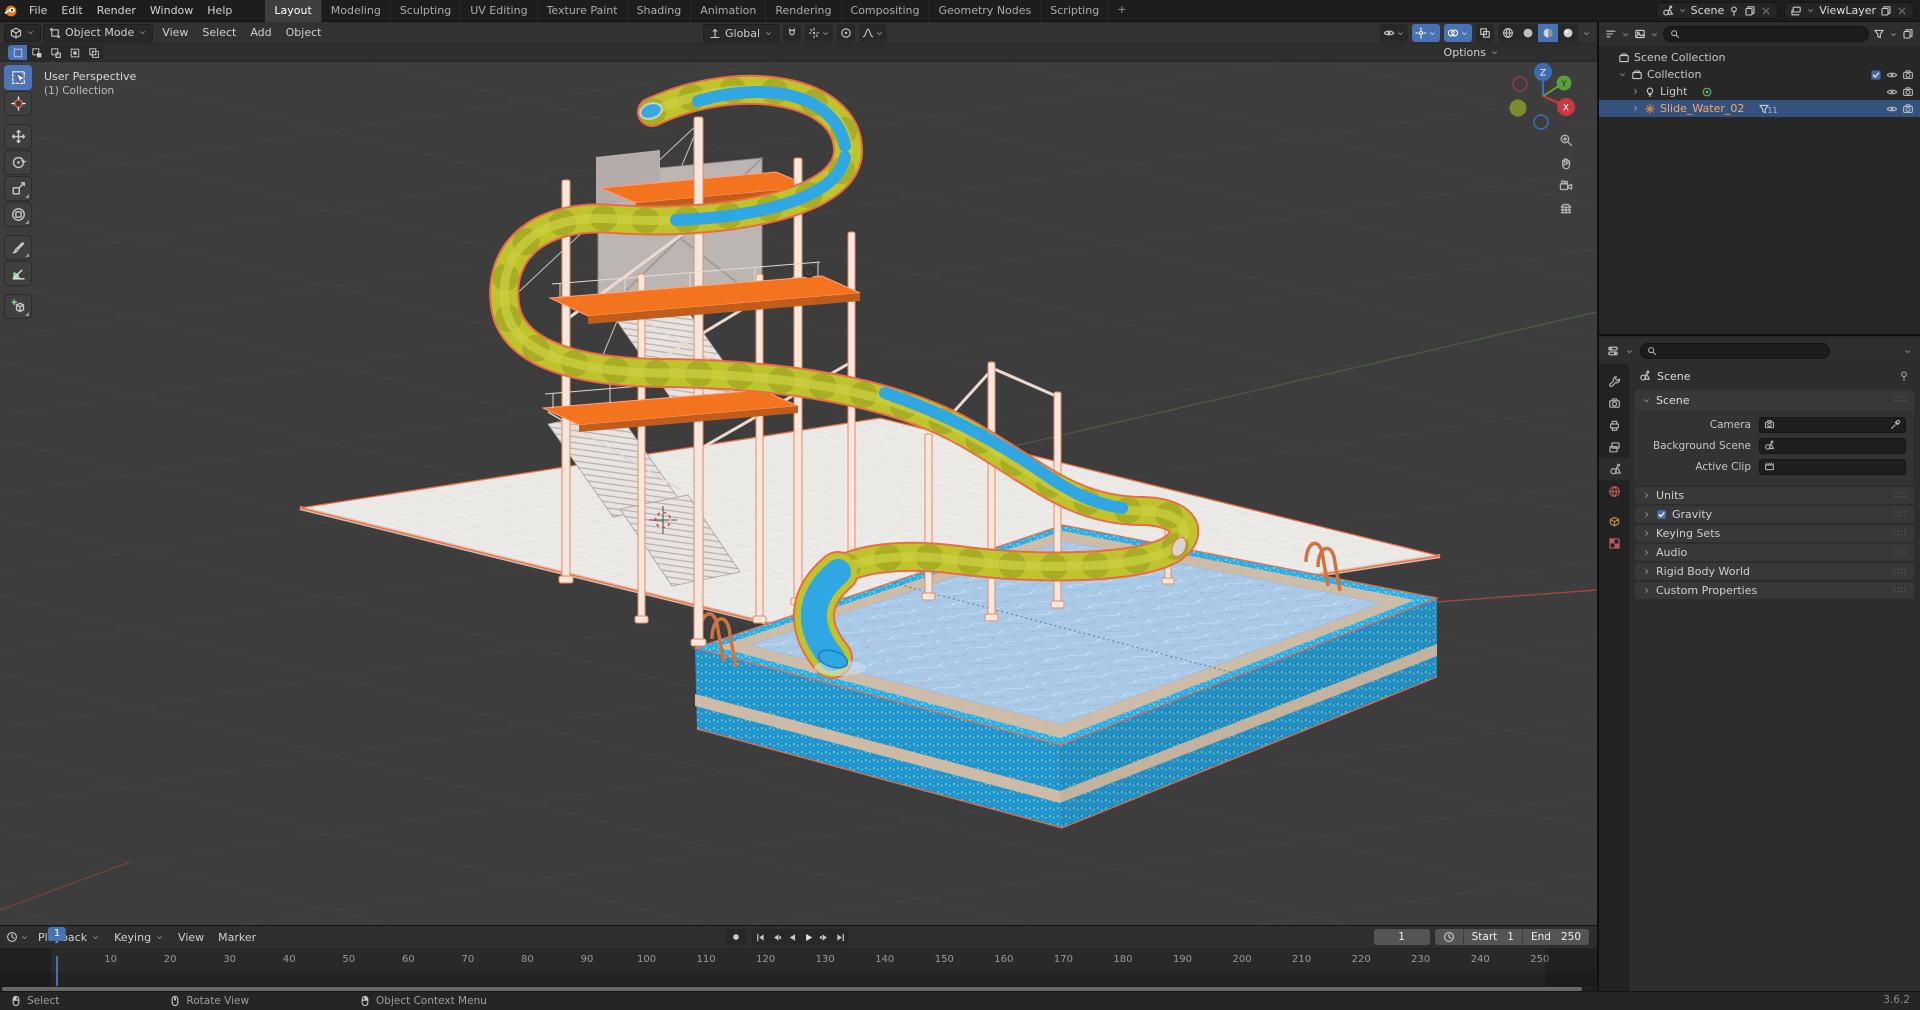 This screenshot has width=1920, height=1010. What do you see at coordinates (57, 971) in the screenshot?
I see `playhead` at bounding box center [57, 971].